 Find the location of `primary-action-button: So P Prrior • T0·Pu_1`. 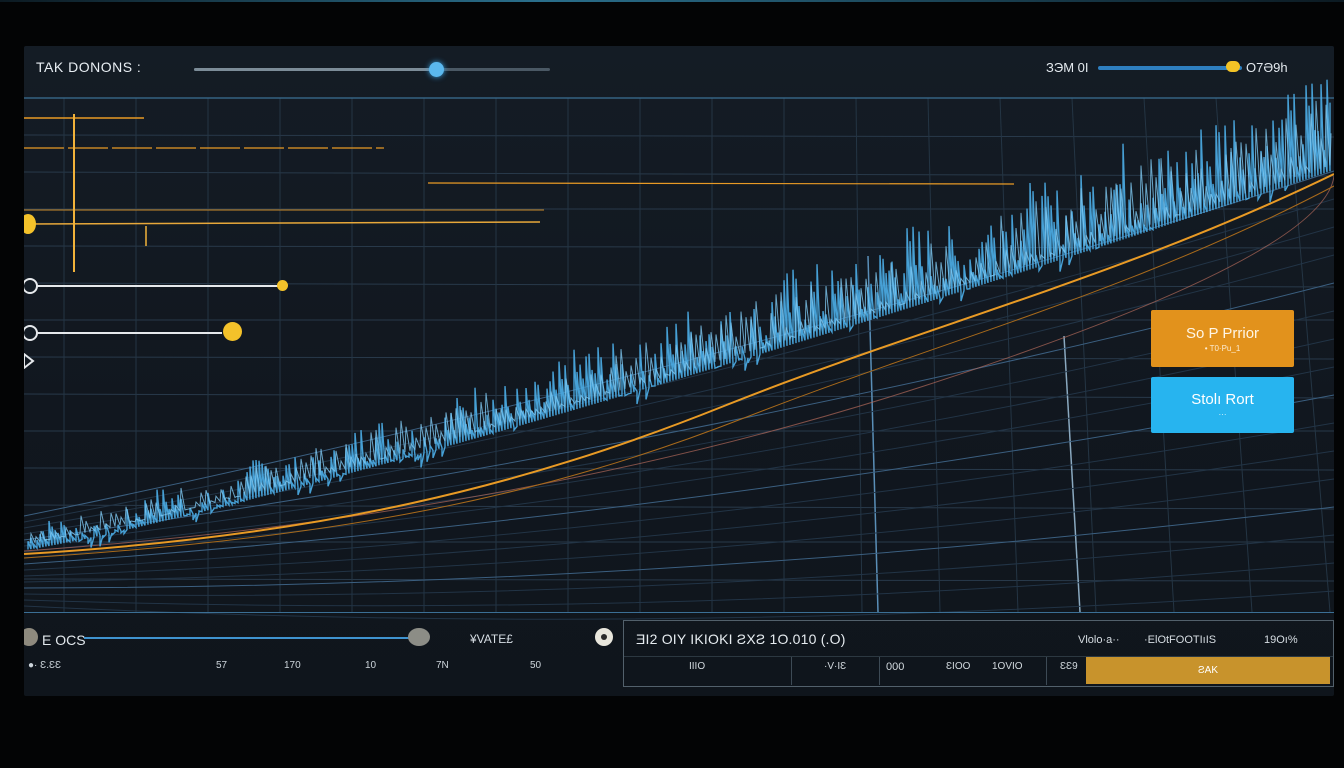

primary-action-button: So P Prrior • T0·Pu_1 is located at coordinates (1222, 338).